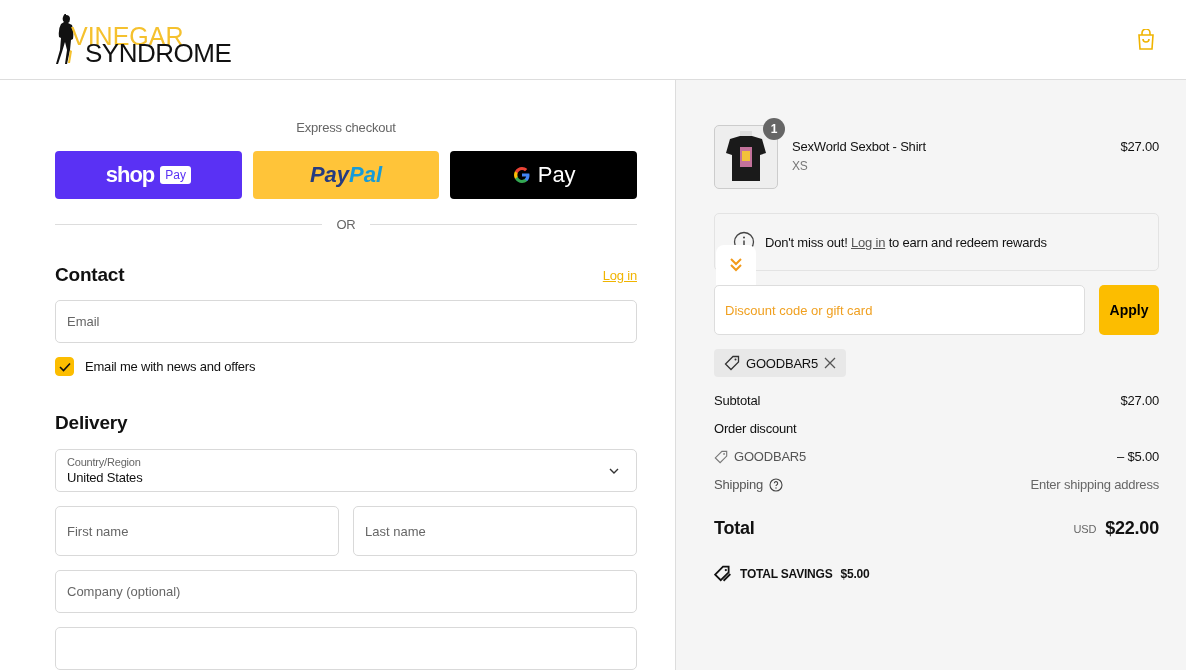 The image size is (1186, 671). Describe the element at coordinates (148, 175) in the screenshot. I see `shop-pay-button: shop Pay` at that location.